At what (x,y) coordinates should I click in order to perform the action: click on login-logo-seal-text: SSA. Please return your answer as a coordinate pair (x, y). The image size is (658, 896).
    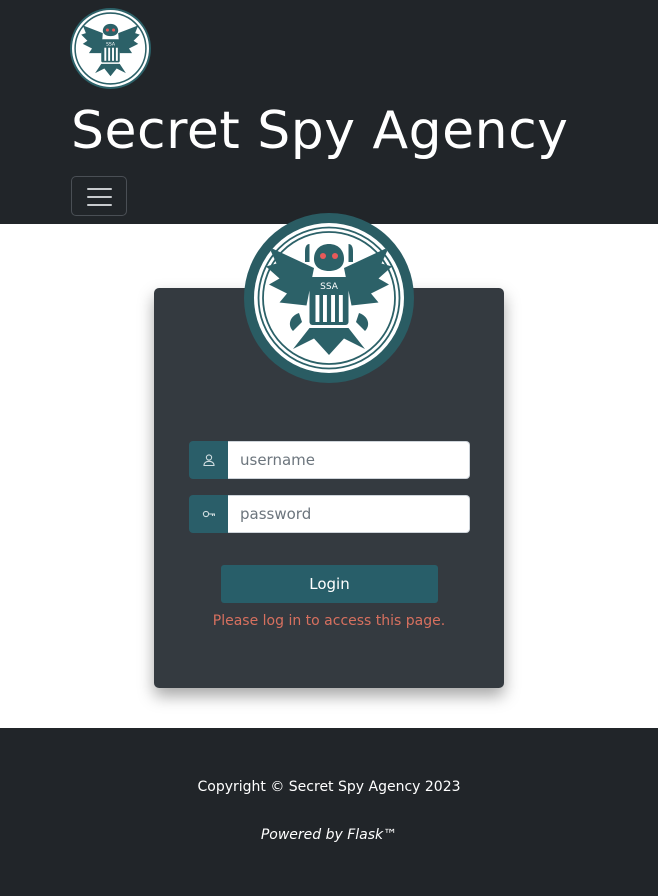
    Looking at the image, I should click on (329, 287).